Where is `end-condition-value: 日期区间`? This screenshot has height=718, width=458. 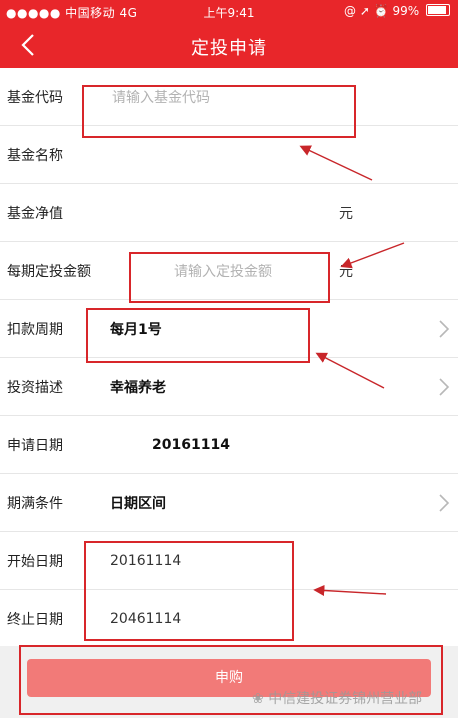
end-condition-value: 日期区间 is located at coordinates (138, 503).